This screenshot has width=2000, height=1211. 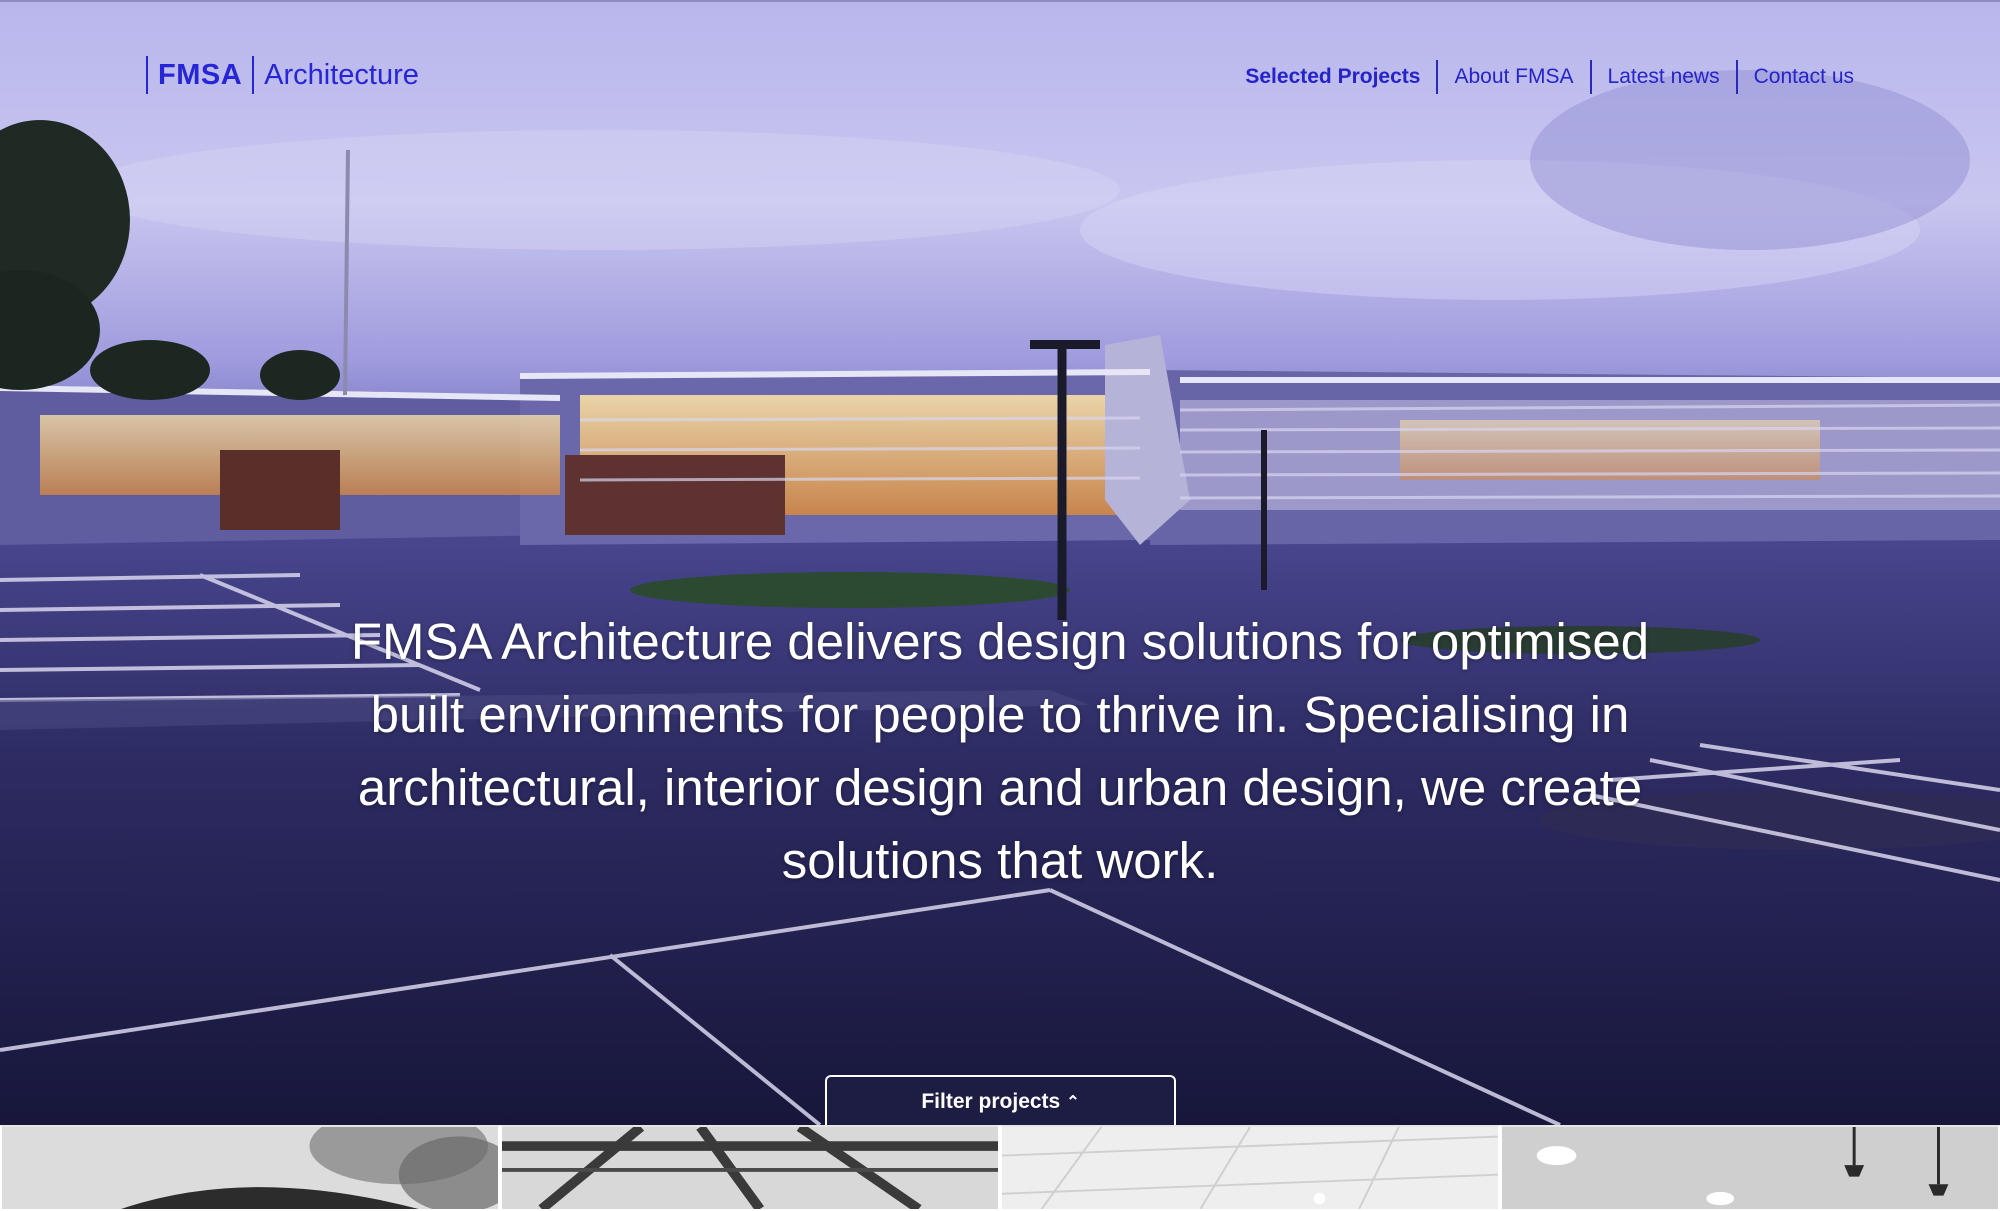 I want to click on filter-projects-button: Filter projects ⌃, so click(x=1000, y=1100).